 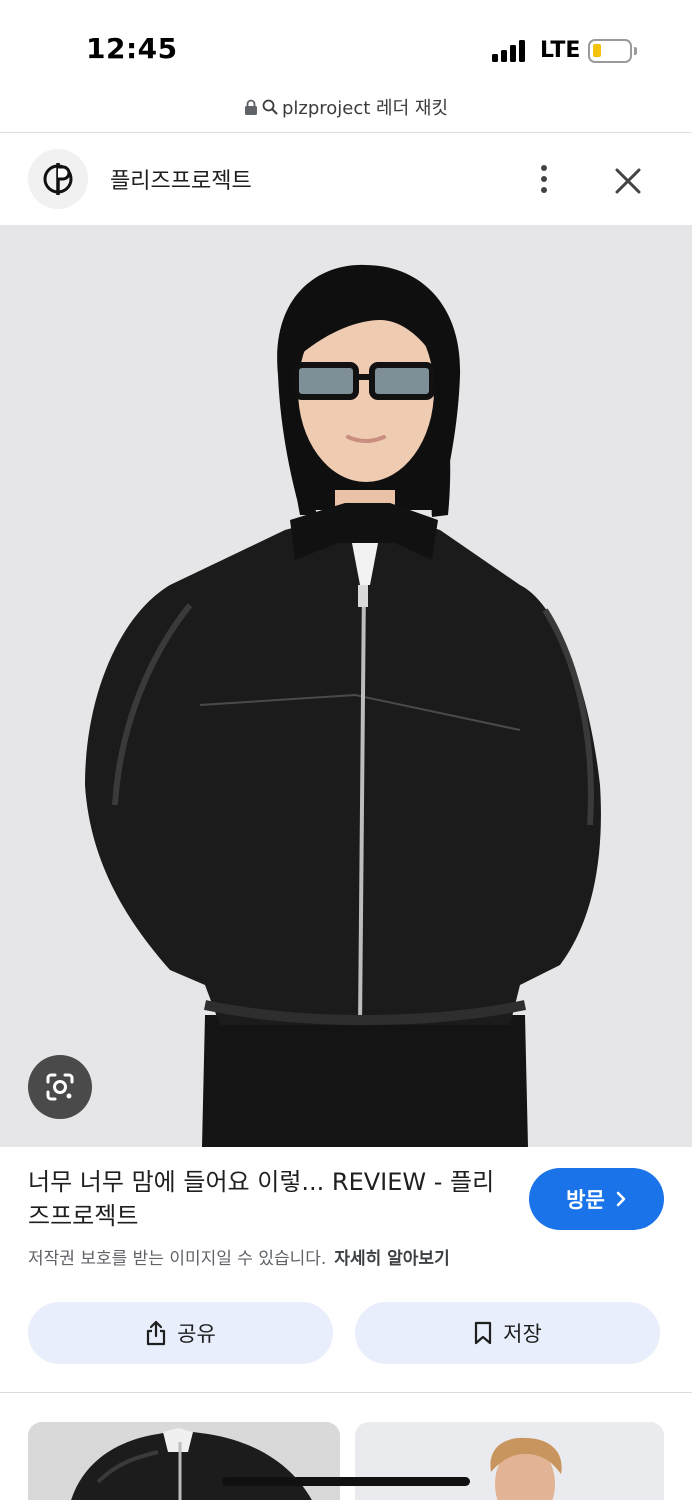 I want to click on share-button: 공유, so click(x=180, y=1333).